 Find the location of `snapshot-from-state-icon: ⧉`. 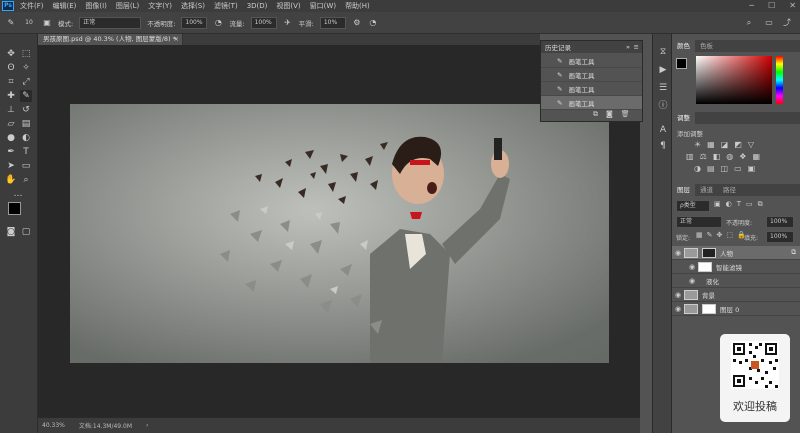

snapshot-from-state-icon: ⧉ is located at coordinates (595, 114).